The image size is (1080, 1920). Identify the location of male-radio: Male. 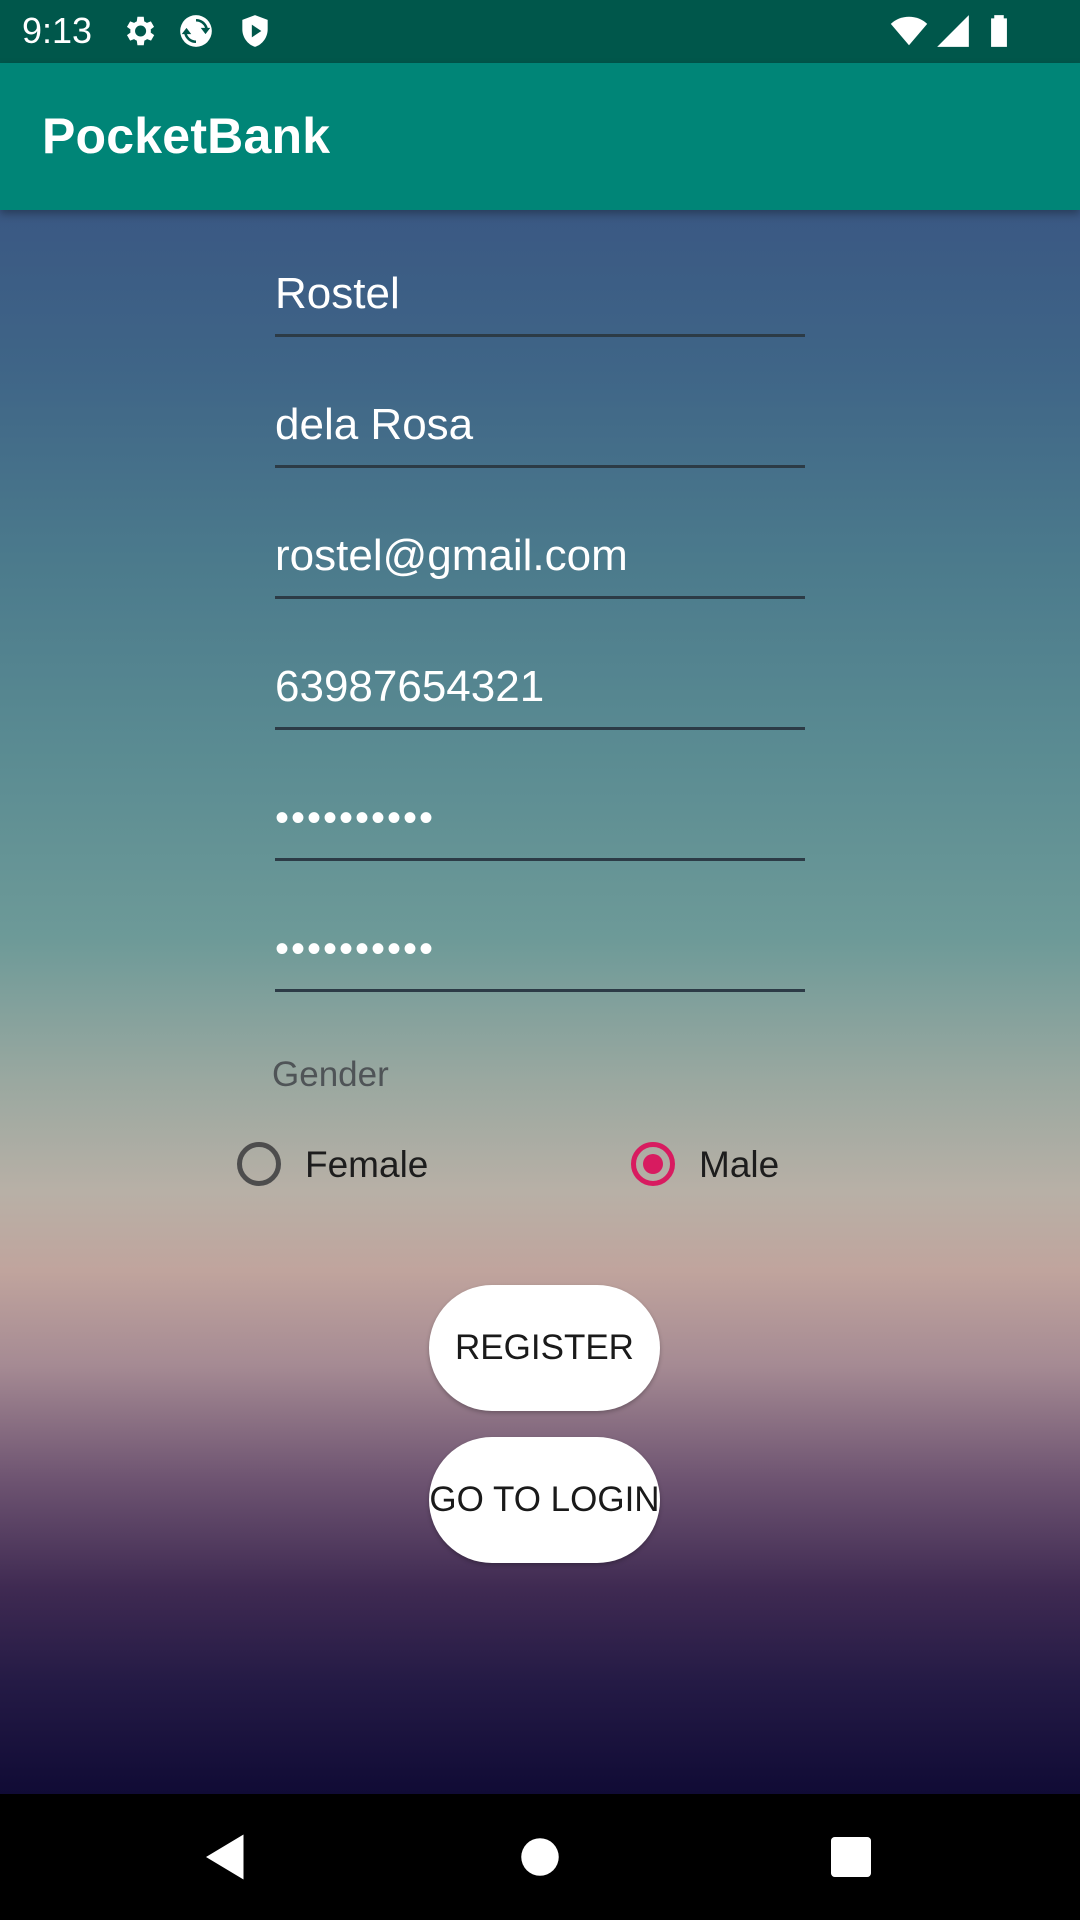
(721, 1167).